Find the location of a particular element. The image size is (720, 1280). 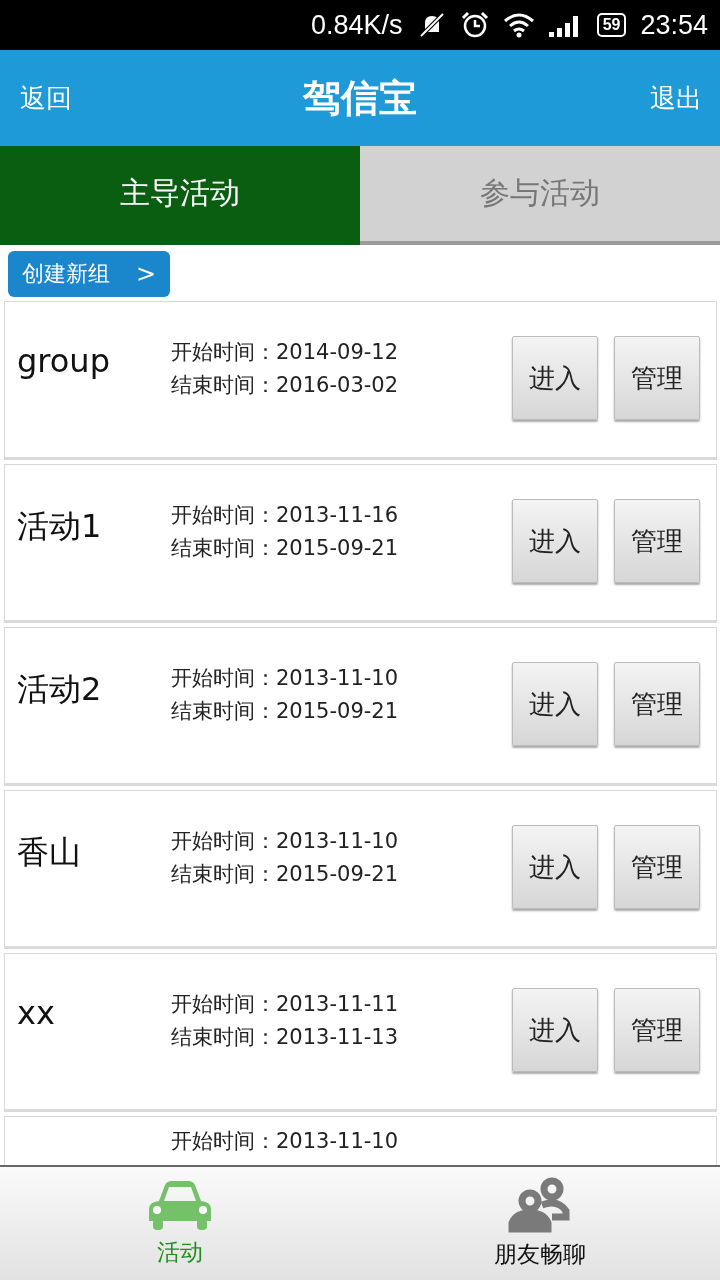

group-name: 活动1 is located at coordinates (60, 526).